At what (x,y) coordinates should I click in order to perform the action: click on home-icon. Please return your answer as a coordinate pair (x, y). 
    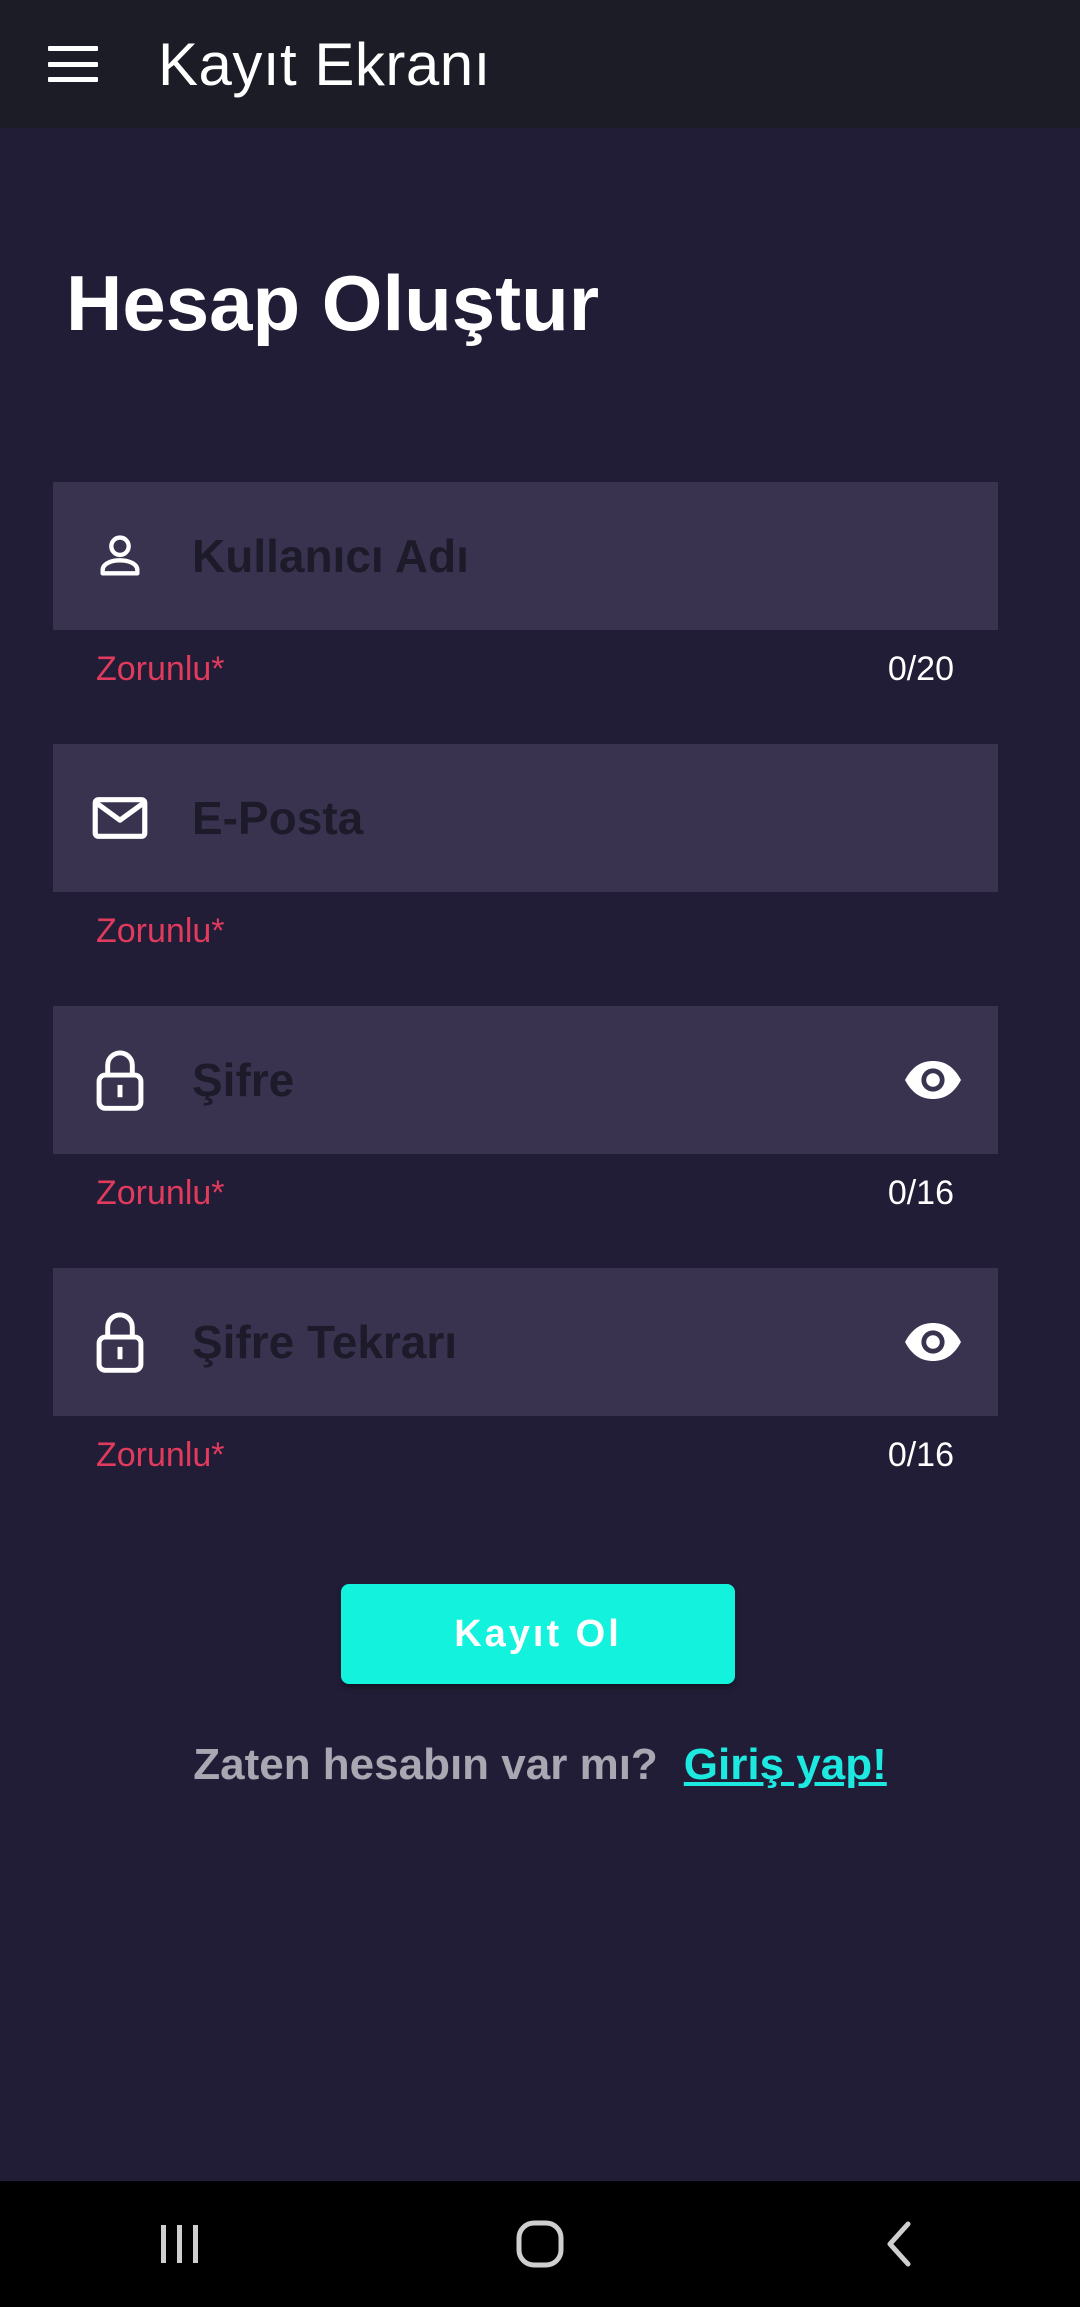
    Looking at the image, I should click on (540, 2244).